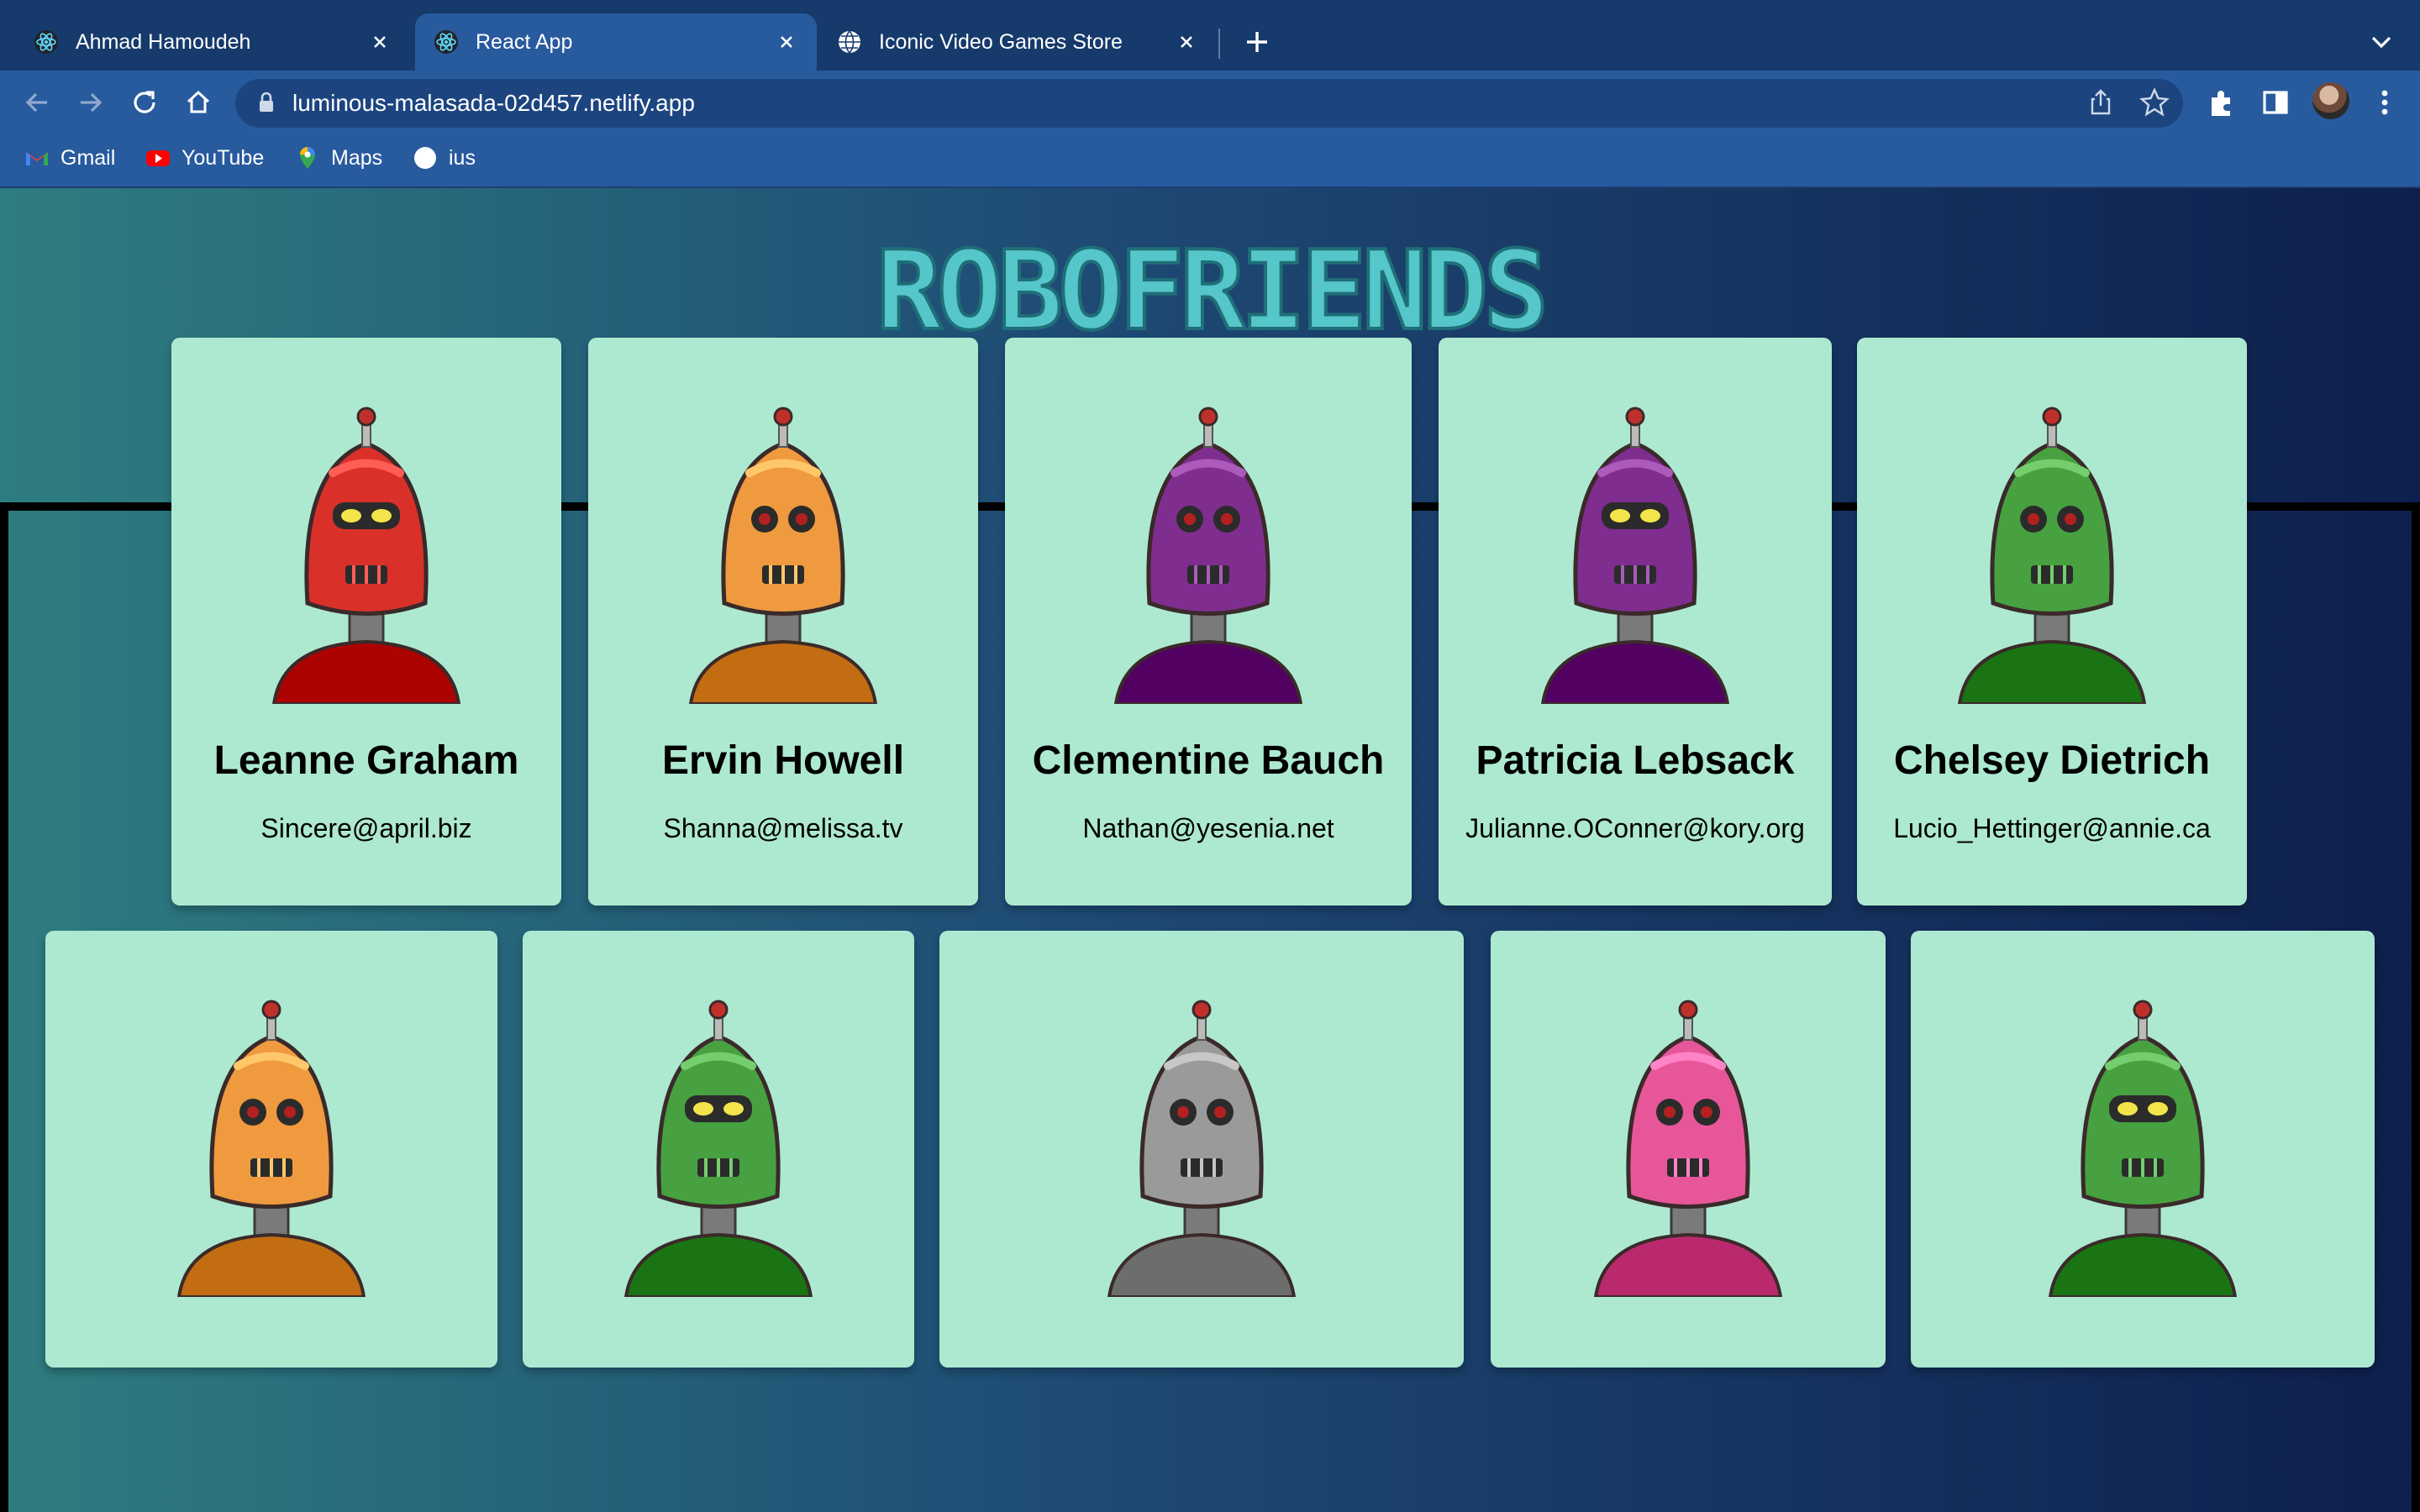  I want to click on back-arrow-icon, so click(36, 102).